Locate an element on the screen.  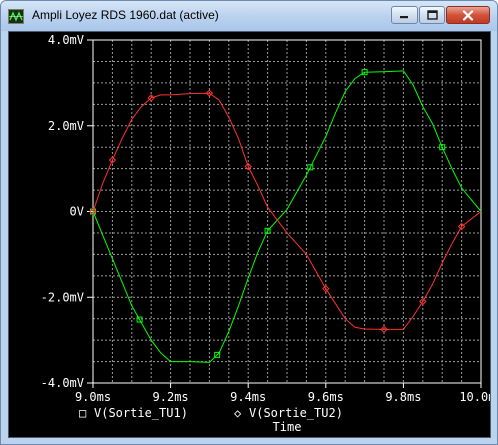
close-icon is located at coordinates (468, 15).